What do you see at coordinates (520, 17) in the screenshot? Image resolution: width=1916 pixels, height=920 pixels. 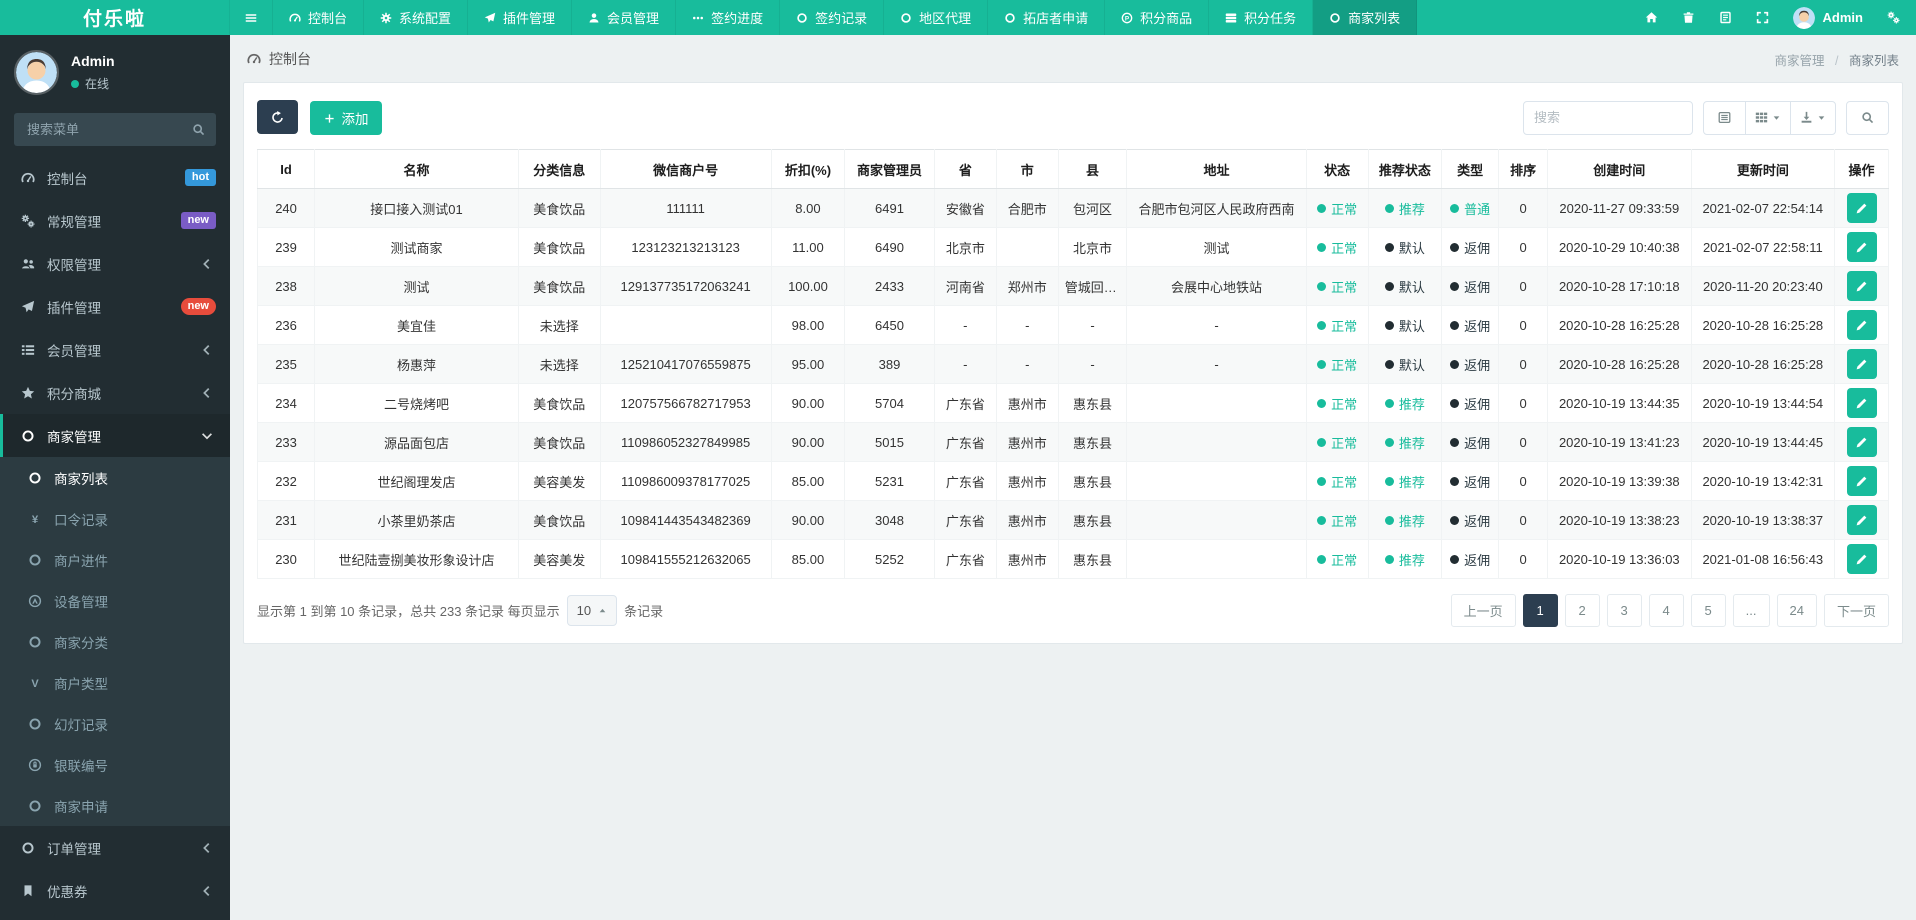 I see `nav-item-3: 插件管理` at bounding box center [520, 17].